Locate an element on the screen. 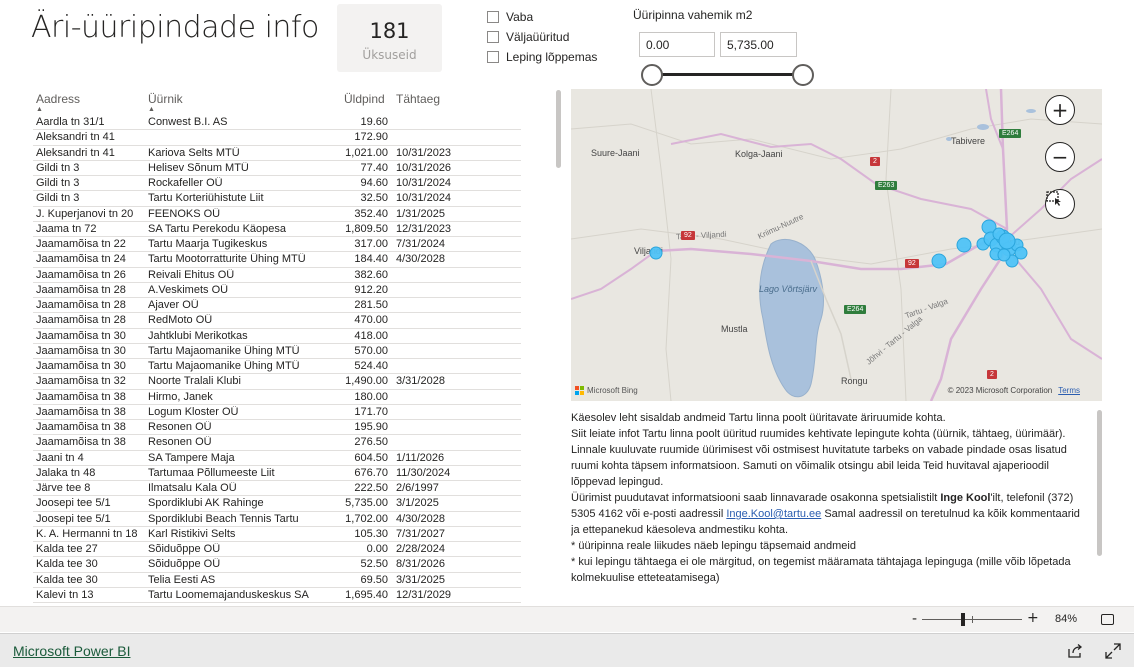  range-slider-track is located at coordinates (727, 74).